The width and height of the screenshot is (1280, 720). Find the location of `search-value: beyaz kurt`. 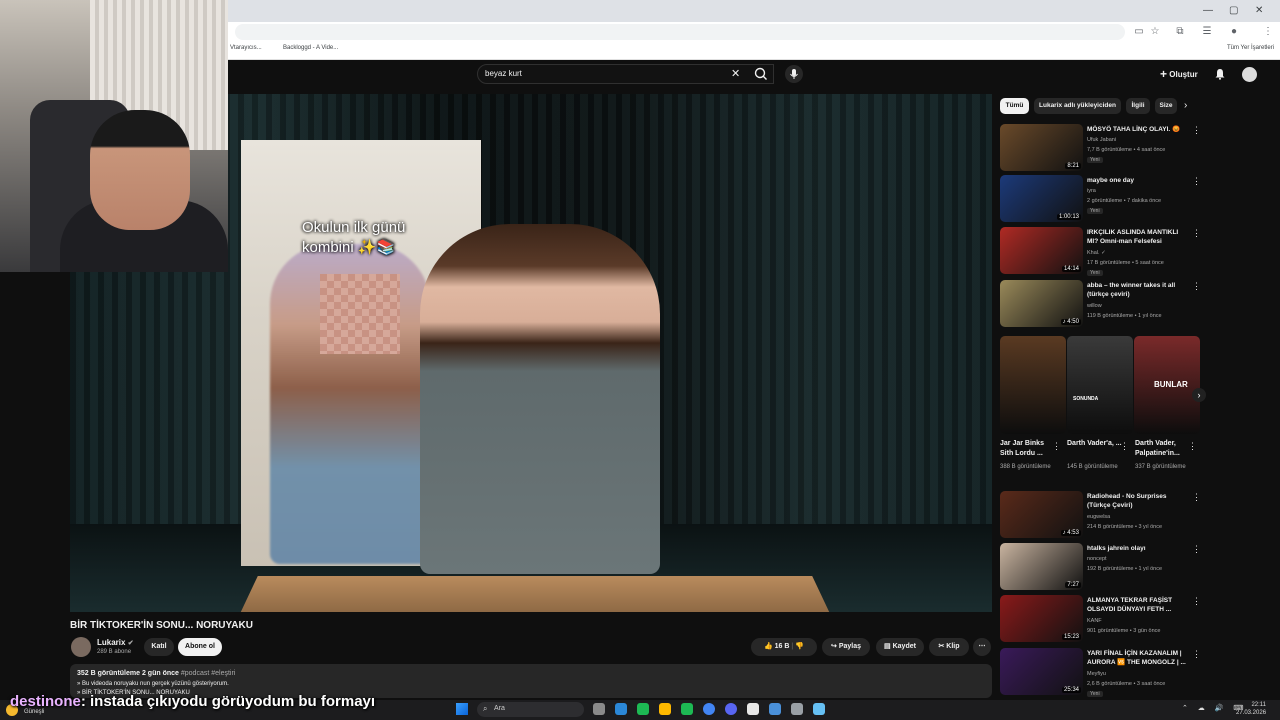

search-value: beyaz kurt is located at coordinates (503, 73).